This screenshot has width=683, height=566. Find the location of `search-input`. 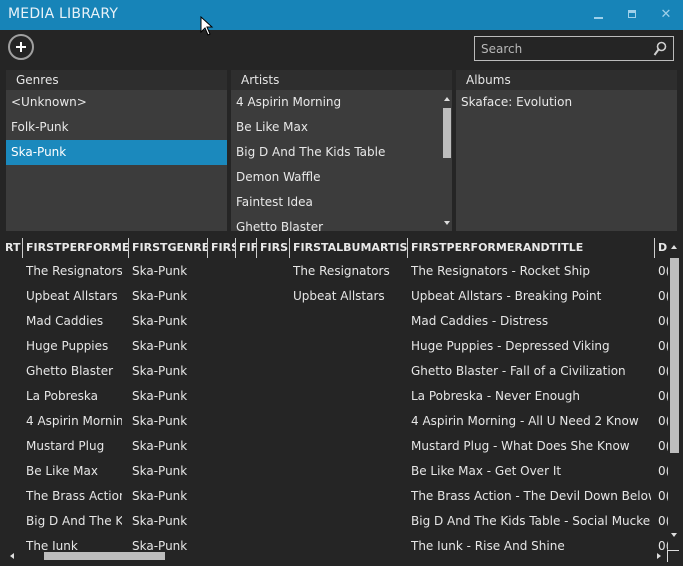

search-input is located at coordinates (563, 48).